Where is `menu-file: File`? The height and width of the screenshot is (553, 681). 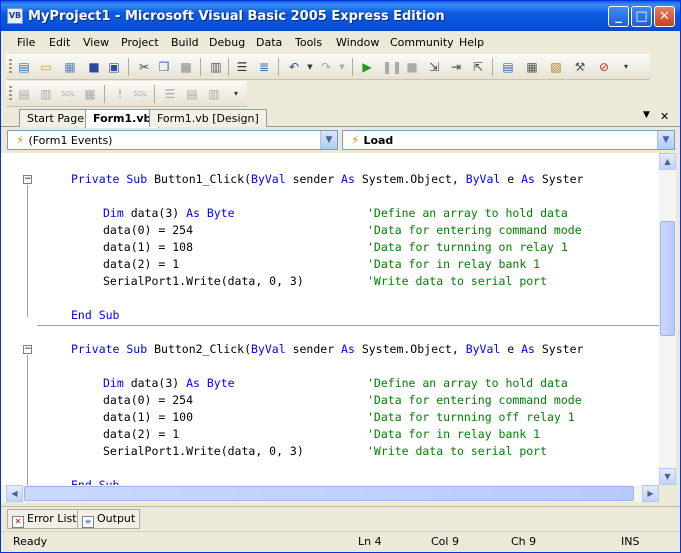
menu-file: File is located at coordinates (26, 42).